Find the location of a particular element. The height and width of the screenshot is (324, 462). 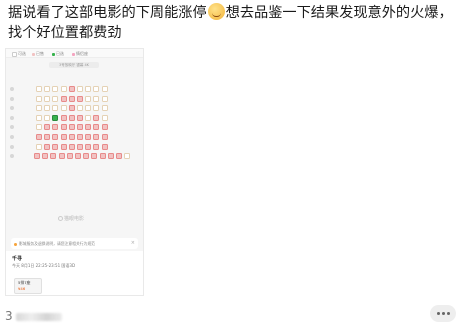

footer-count: 3 is located at coordinates (33, 316).